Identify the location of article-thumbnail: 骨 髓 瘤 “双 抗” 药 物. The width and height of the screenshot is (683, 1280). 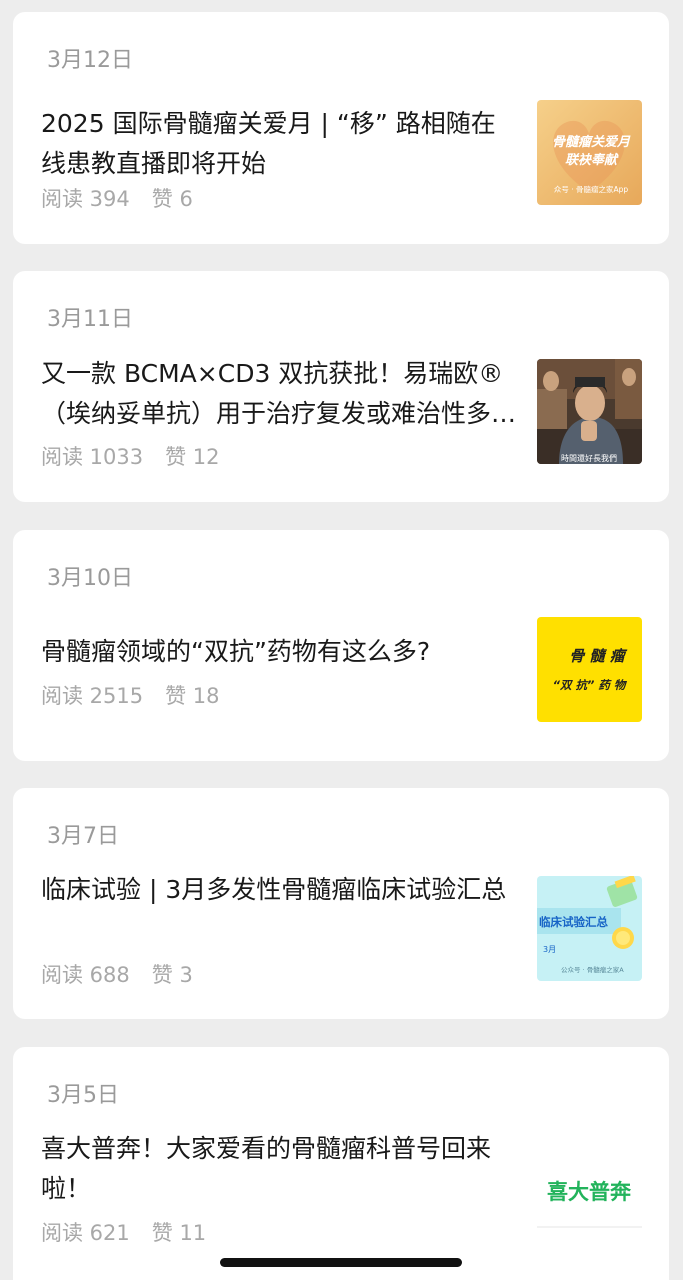
(589, 669).